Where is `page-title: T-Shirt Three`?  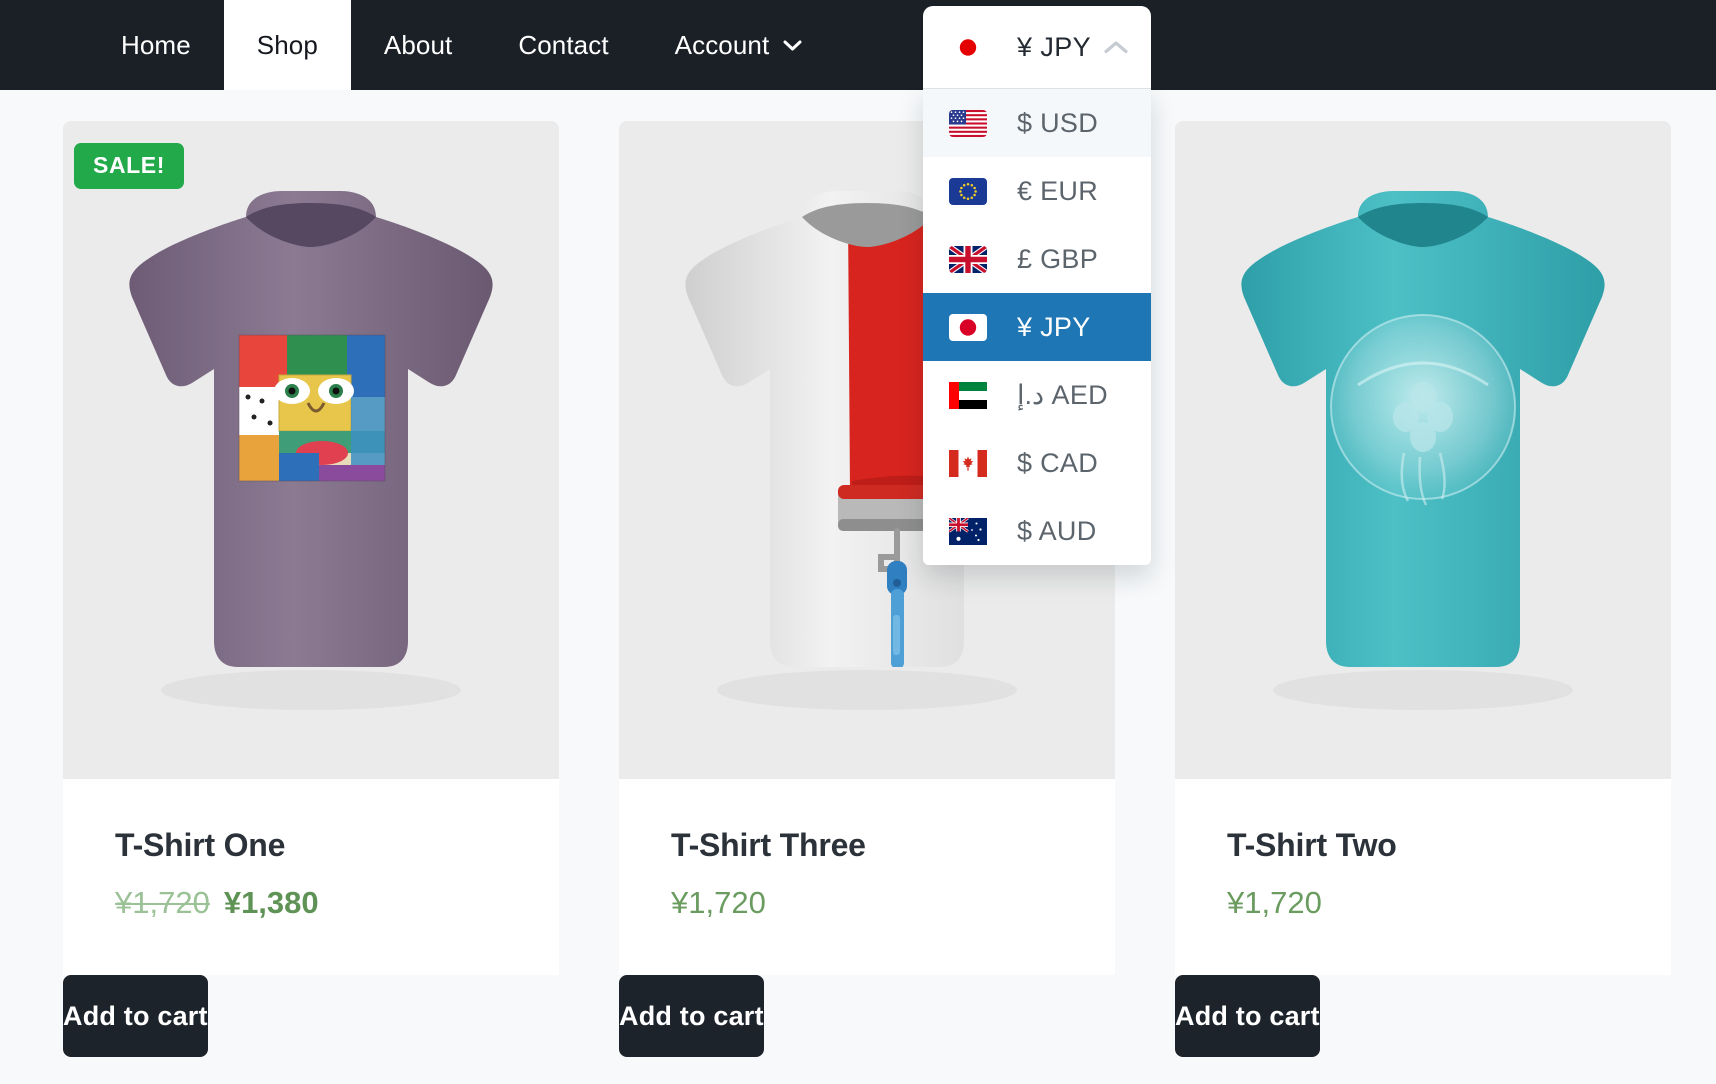 page-title: T-Shirt Three is located at coordinates (768, 845).